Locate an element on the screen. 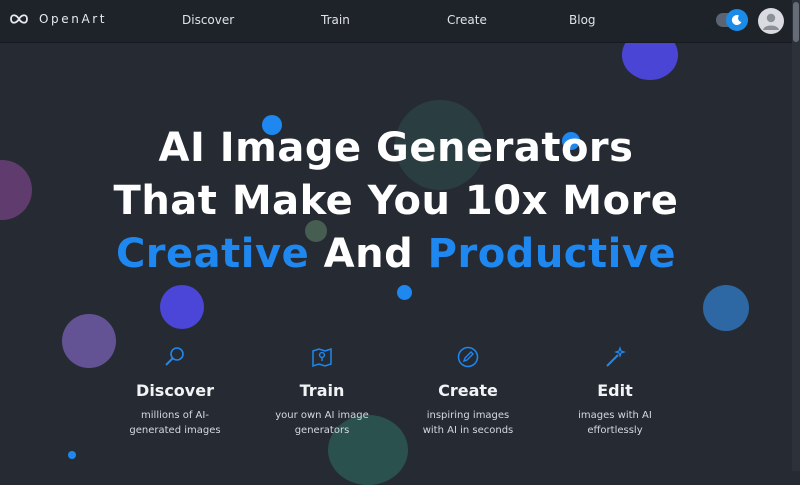 The height and width of the screenshot is (485, 800). feature-desc-line: generators is located at coordinates (322, 430).